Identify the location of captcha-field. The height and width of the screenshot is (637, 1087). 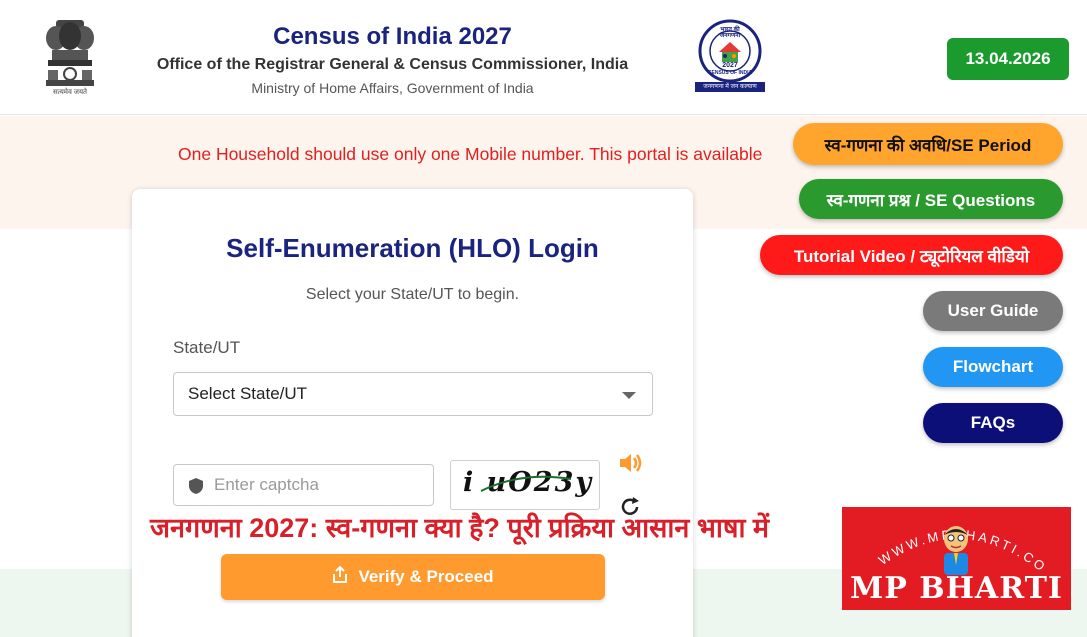
(303, 485).